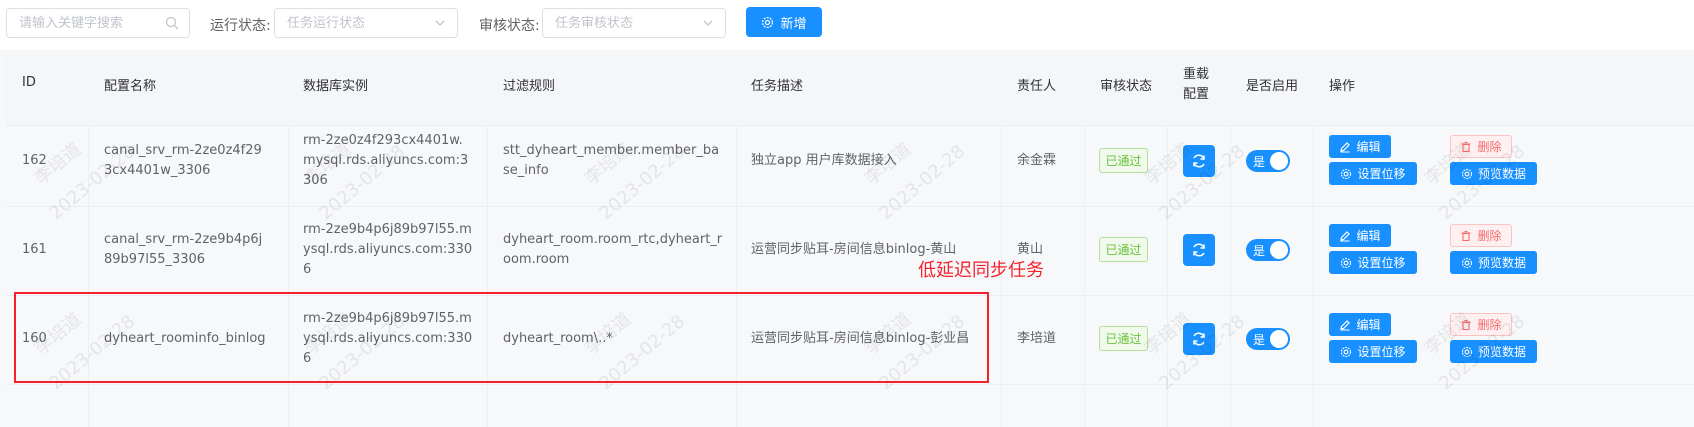 The image size is (1694, 427). What do you see at coordinates (1126, 86) in the screenshot?
I see `header-review-status: 审核状态` at bounding box center [1126, 86].